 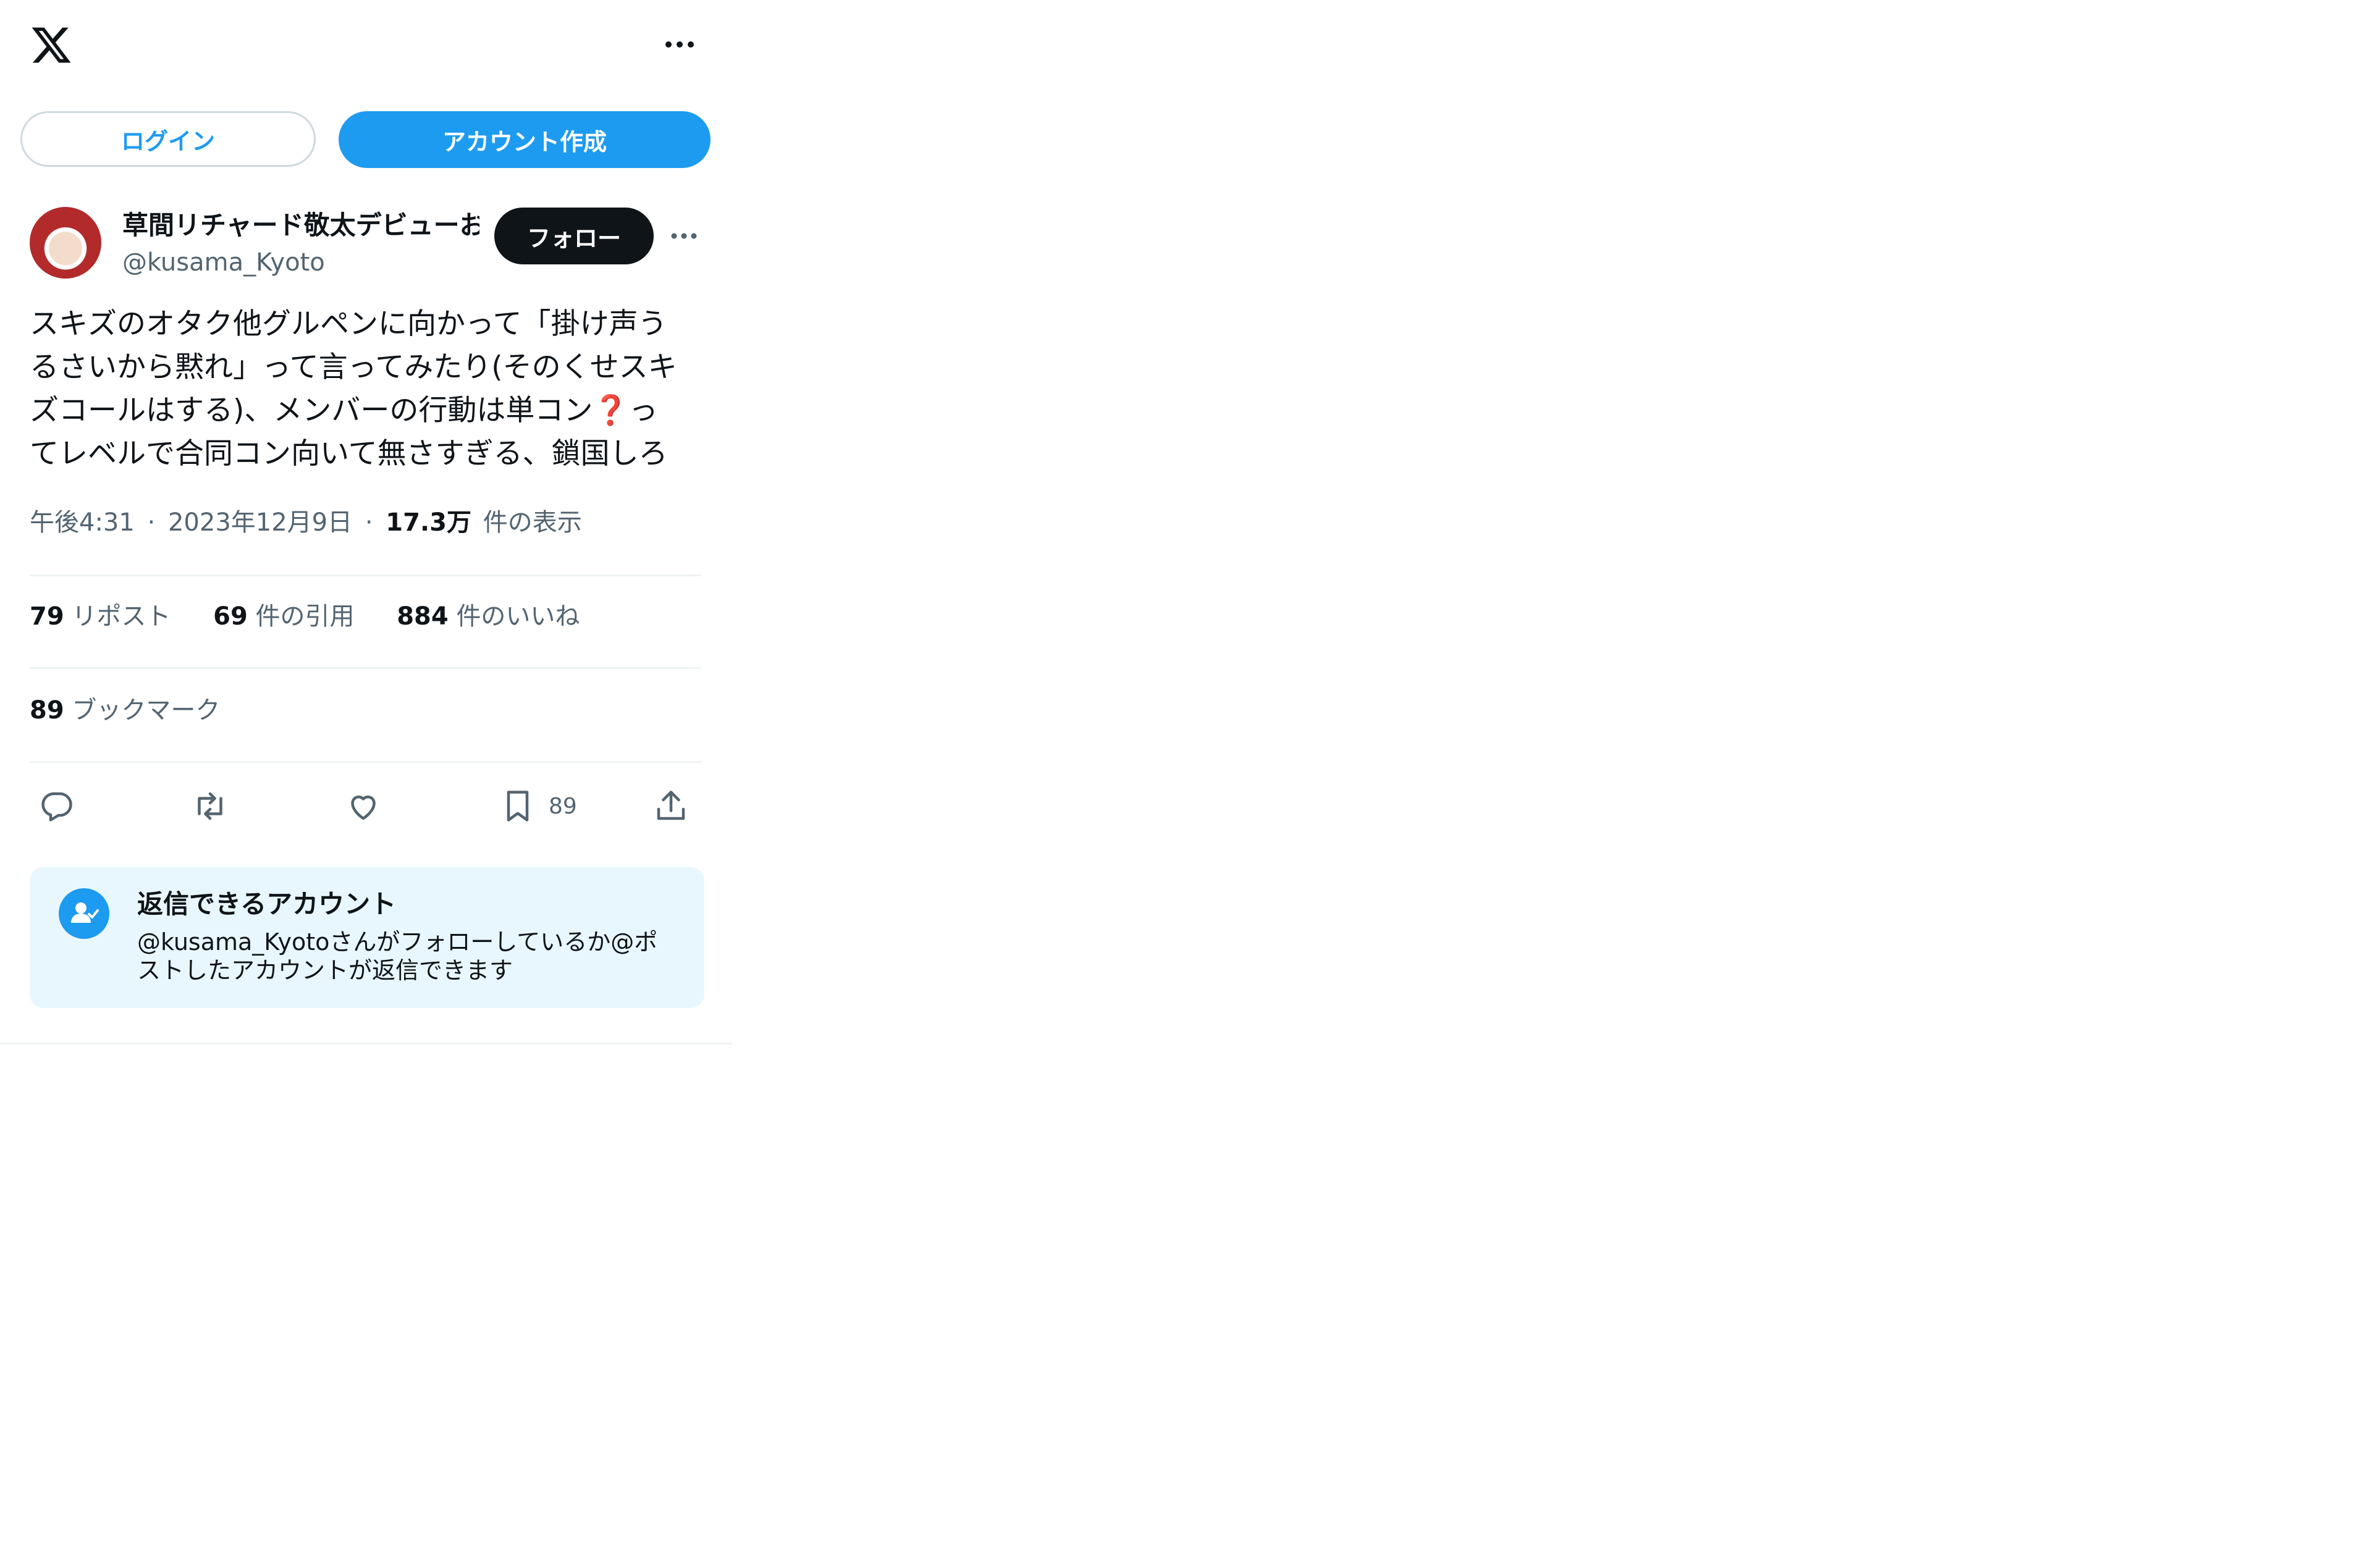 I want to click on likes-count: 884, so click(x=423, y=616).